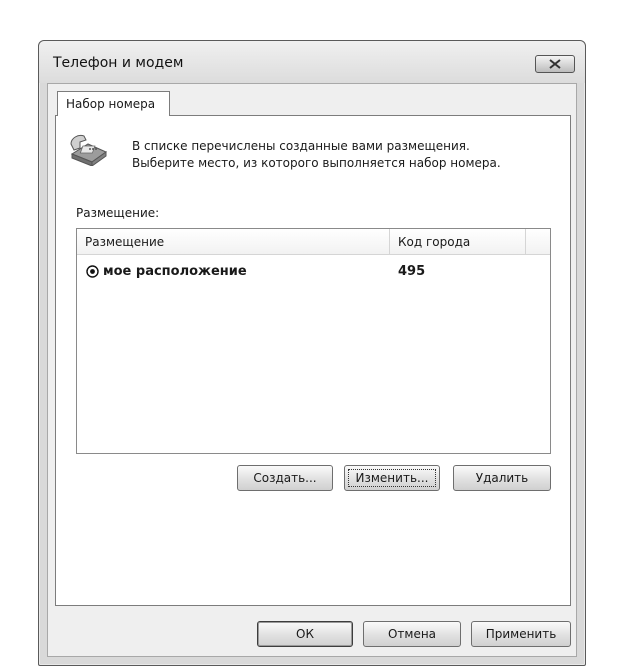 This screenshot has height=669, width=624. I want to click on window-title: Телефон и модем, so click(118, 63).